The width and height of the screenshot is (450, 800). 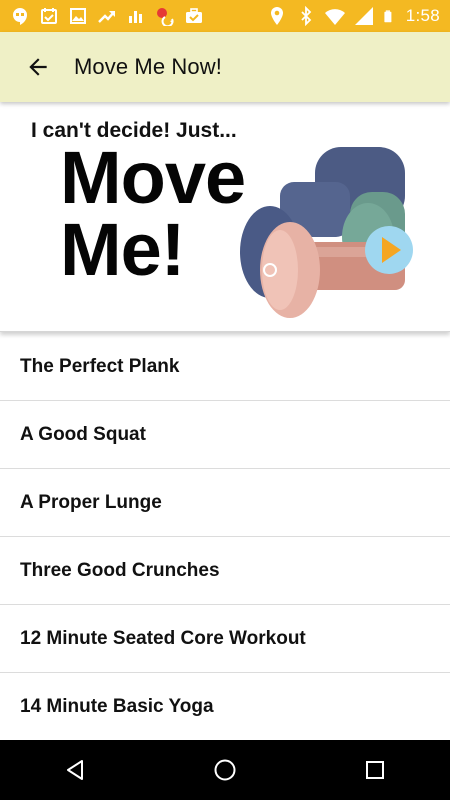 I want to click on list-item-good-crunches: Three Good Crunches, so click(x=225, y=571).